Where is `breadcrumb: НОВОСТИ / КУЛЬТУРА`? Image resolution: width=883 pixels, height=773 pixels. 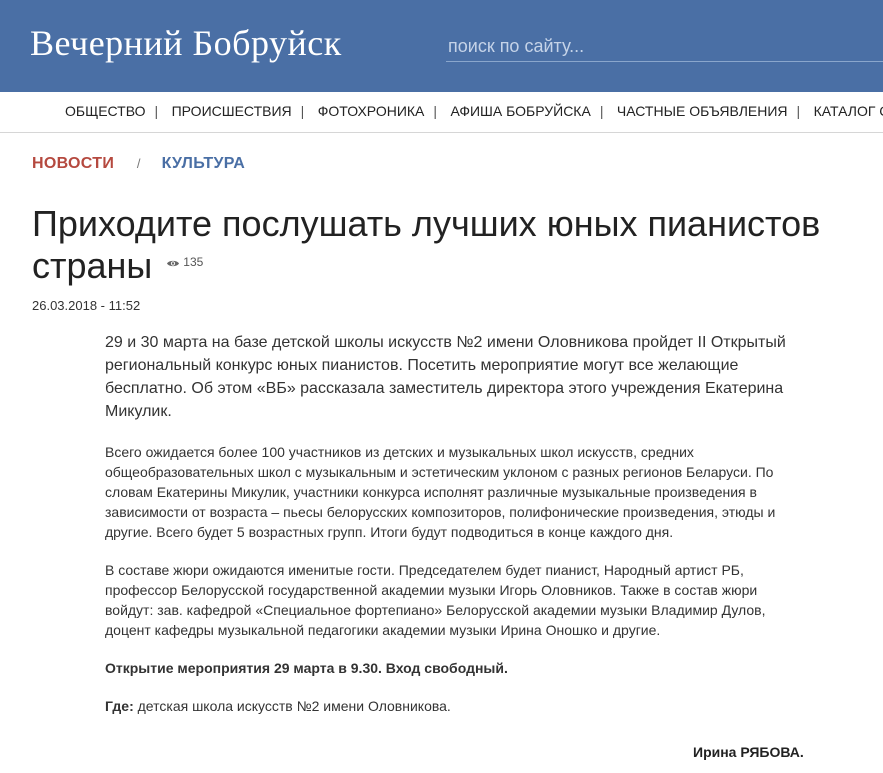 breadcrumb: НОВОСТИ / КУЛЬТУРА is located at coordinates (138, 164).